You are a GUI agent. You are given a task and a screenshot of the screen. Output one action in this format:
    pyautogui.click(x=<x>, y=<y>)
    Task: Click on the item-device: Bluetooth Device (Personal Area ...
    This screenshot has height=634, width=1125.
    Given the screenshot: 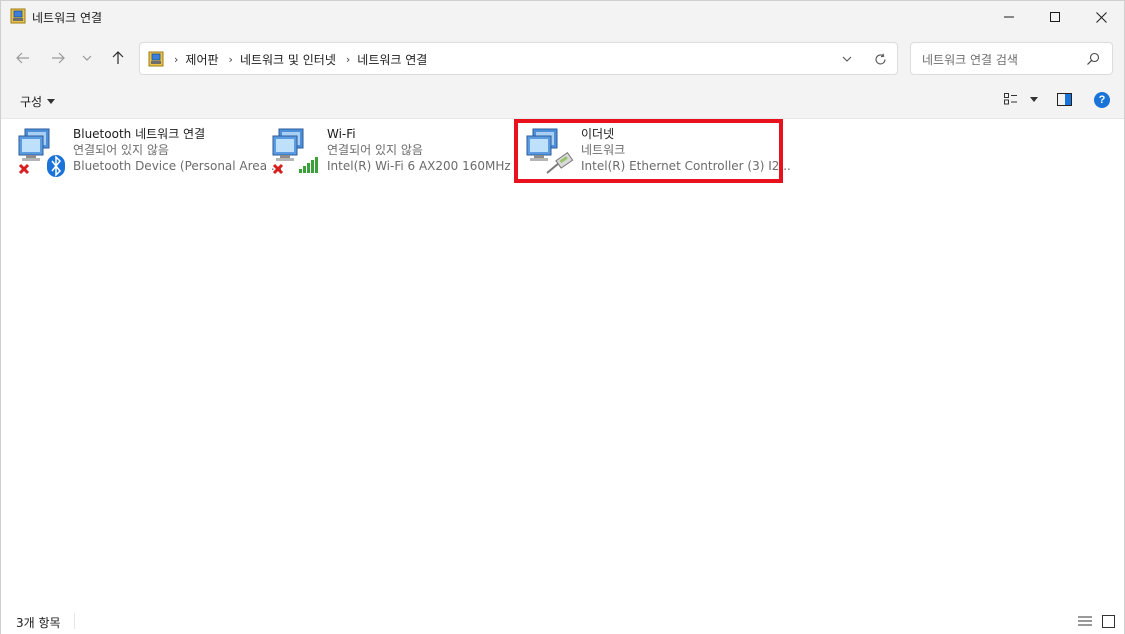 What is the action you would take?
    pyautogui.click(x=178, y=166)
    